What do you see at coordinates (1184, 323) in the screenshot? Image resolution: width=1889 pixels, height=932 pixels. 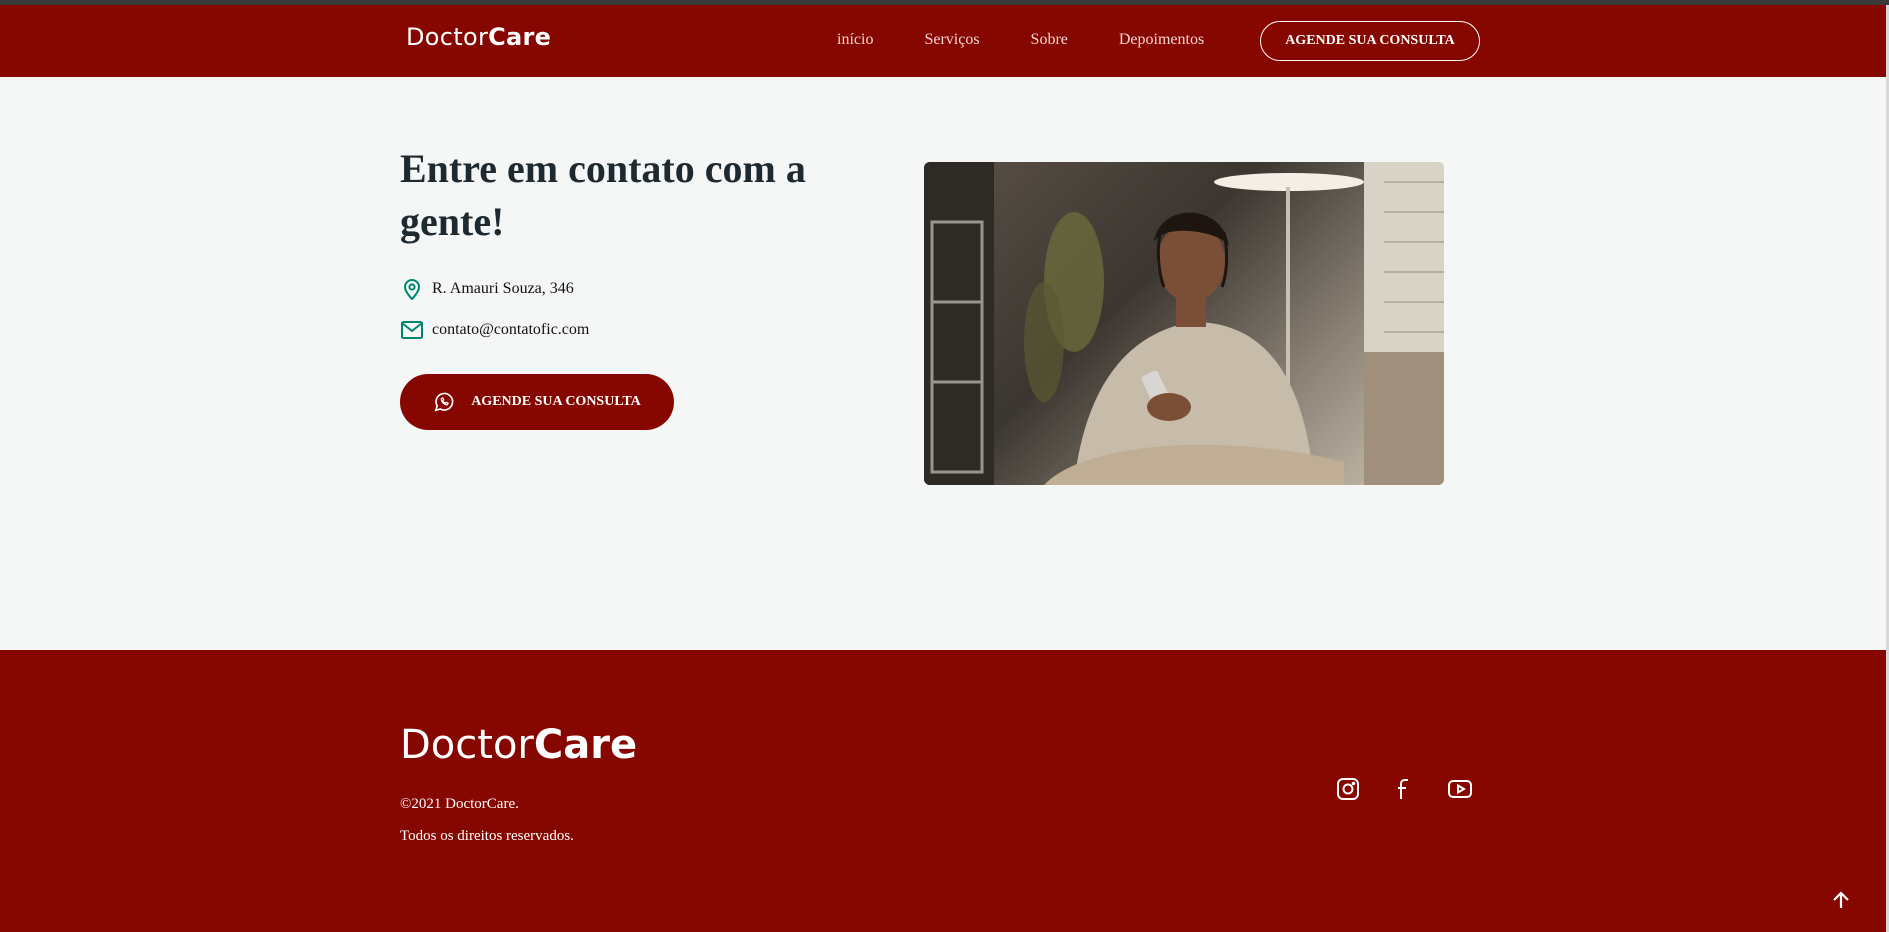 I see `contact-photo` at bounding box center [1184, 323].